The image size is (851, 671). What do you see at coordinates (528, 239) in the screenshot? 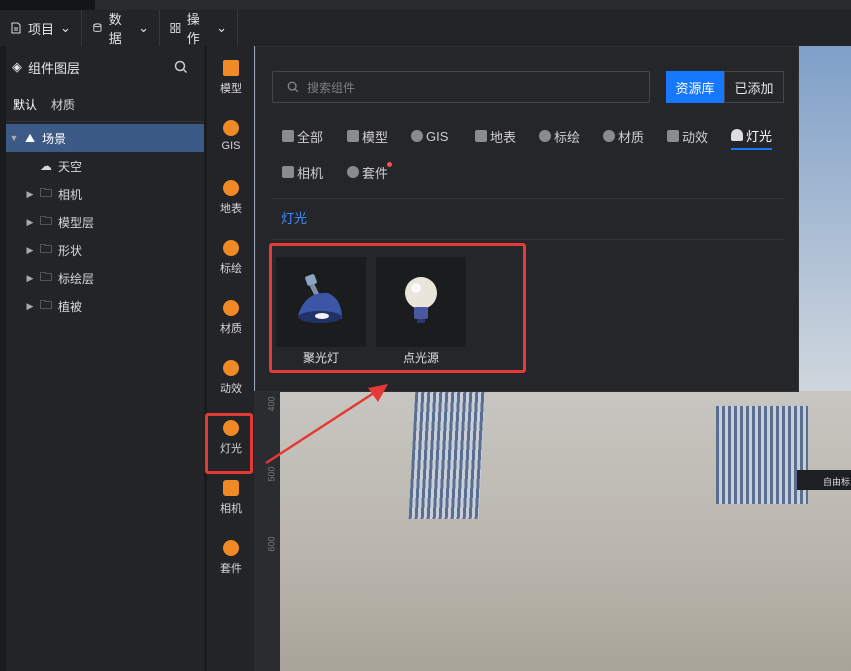
I see `divider` at bounding box center [528, 239].